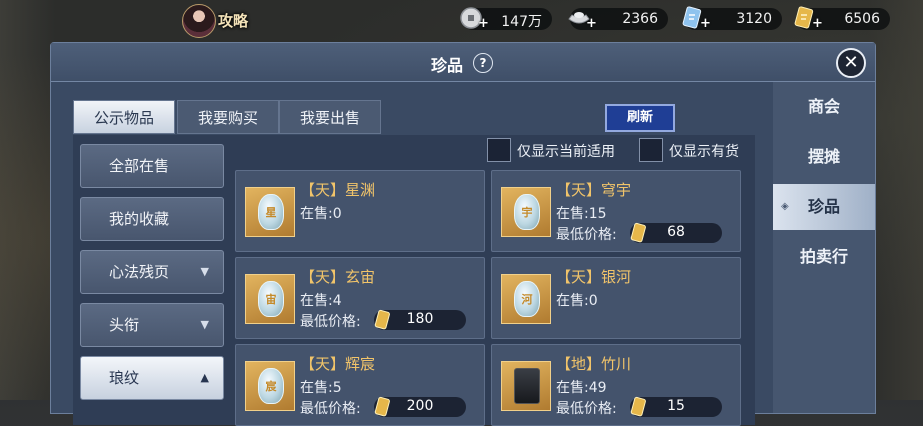  I want to click on price-value: 15, so click(676, 406).